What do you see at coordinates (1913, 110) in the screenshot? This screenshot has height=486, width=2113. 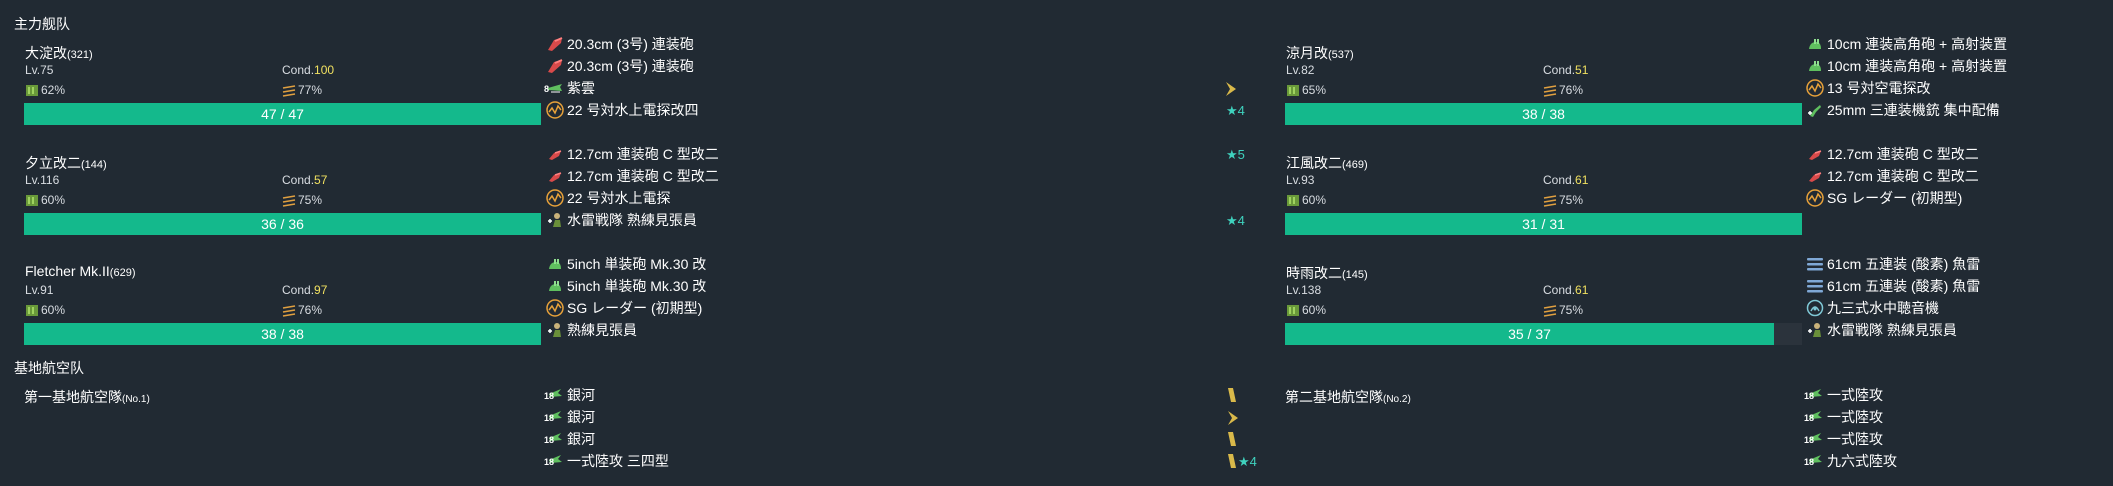 I see `equip-name: 25mm 三連装機銃 集中配備` at bounding box center [1913, 110].